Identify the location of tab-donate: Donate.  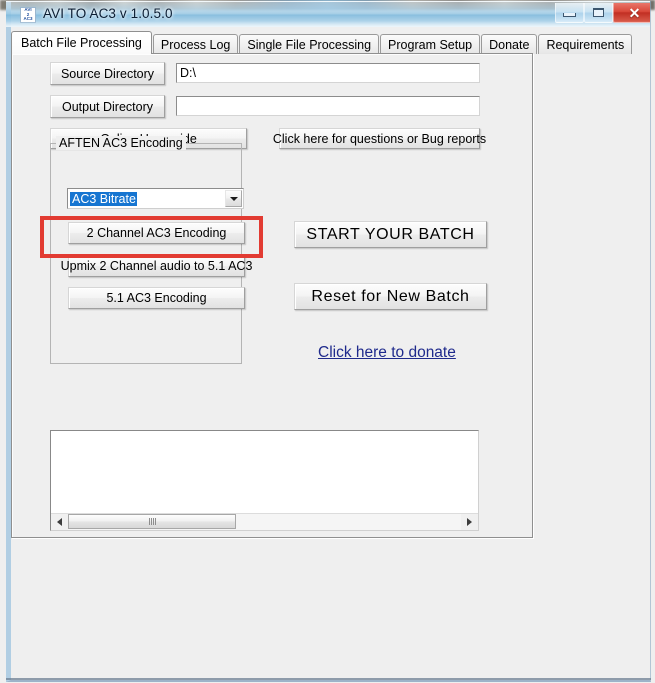
(509, 44).